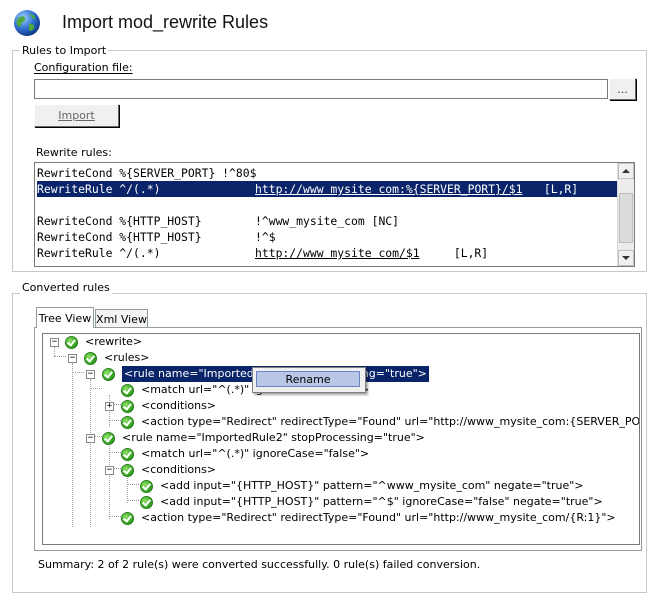 This screenshot has height=606, width=659. I want to click on scroll-down-icon, so click(626, 258).